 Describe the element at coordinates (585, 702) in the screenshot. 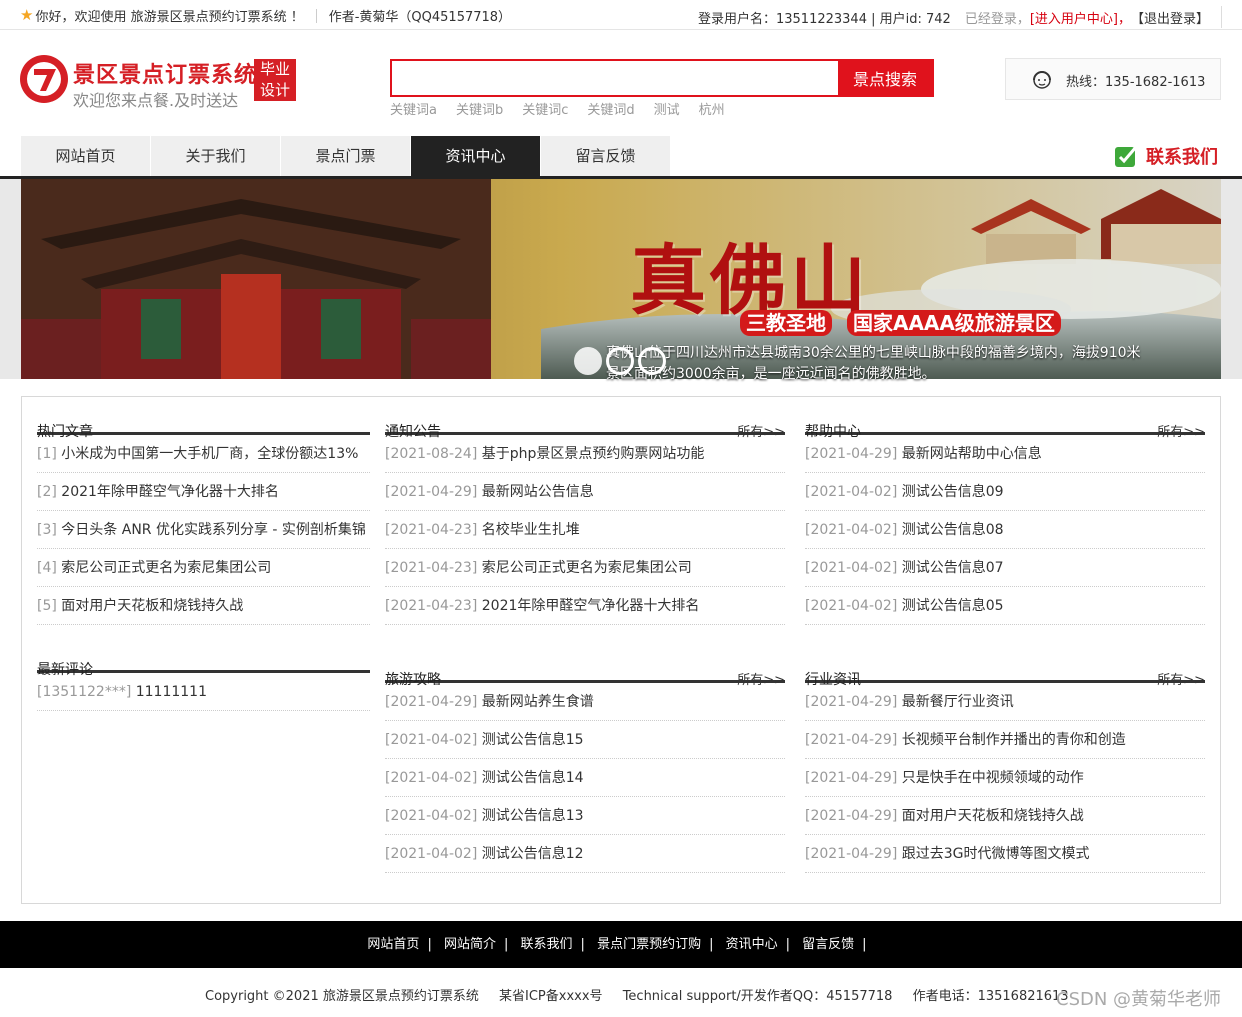

I see `list-item: [2021-04-29] 最新网站养生食谱` at that location.